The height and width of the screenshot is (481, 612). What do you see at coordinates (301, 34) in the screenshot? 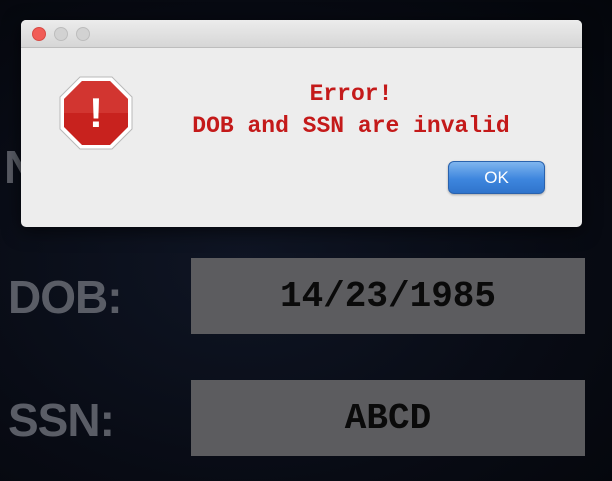
I see `dialog-titlebar` at bounding box center [301, 34].